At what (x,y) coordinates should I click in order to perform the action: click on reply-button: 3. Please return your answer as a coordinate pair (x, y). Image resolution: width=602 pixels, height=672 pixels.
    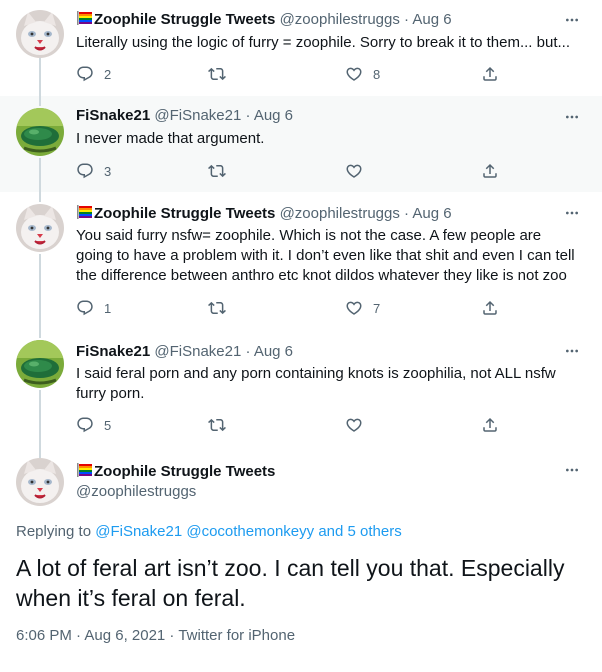
    Looking at the image, I should click on (93, 171).